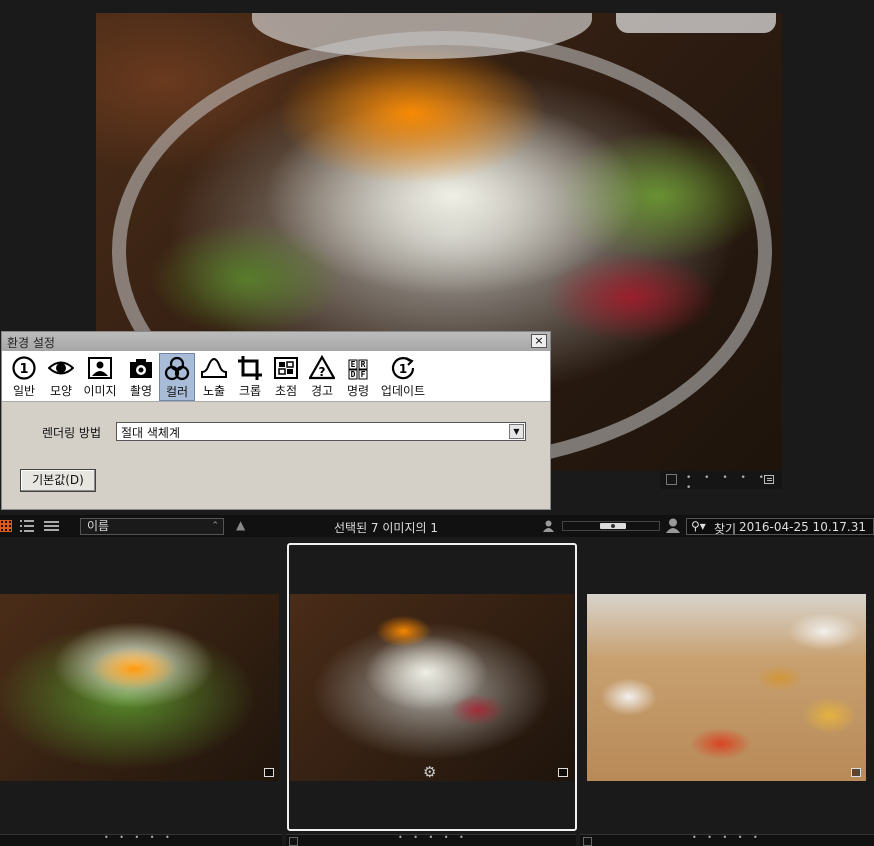 This screenshot has height=846, width=874. Describe the element at coordinates (725, 529) in the screenshot. I see `search-label: 찾기` at that location.